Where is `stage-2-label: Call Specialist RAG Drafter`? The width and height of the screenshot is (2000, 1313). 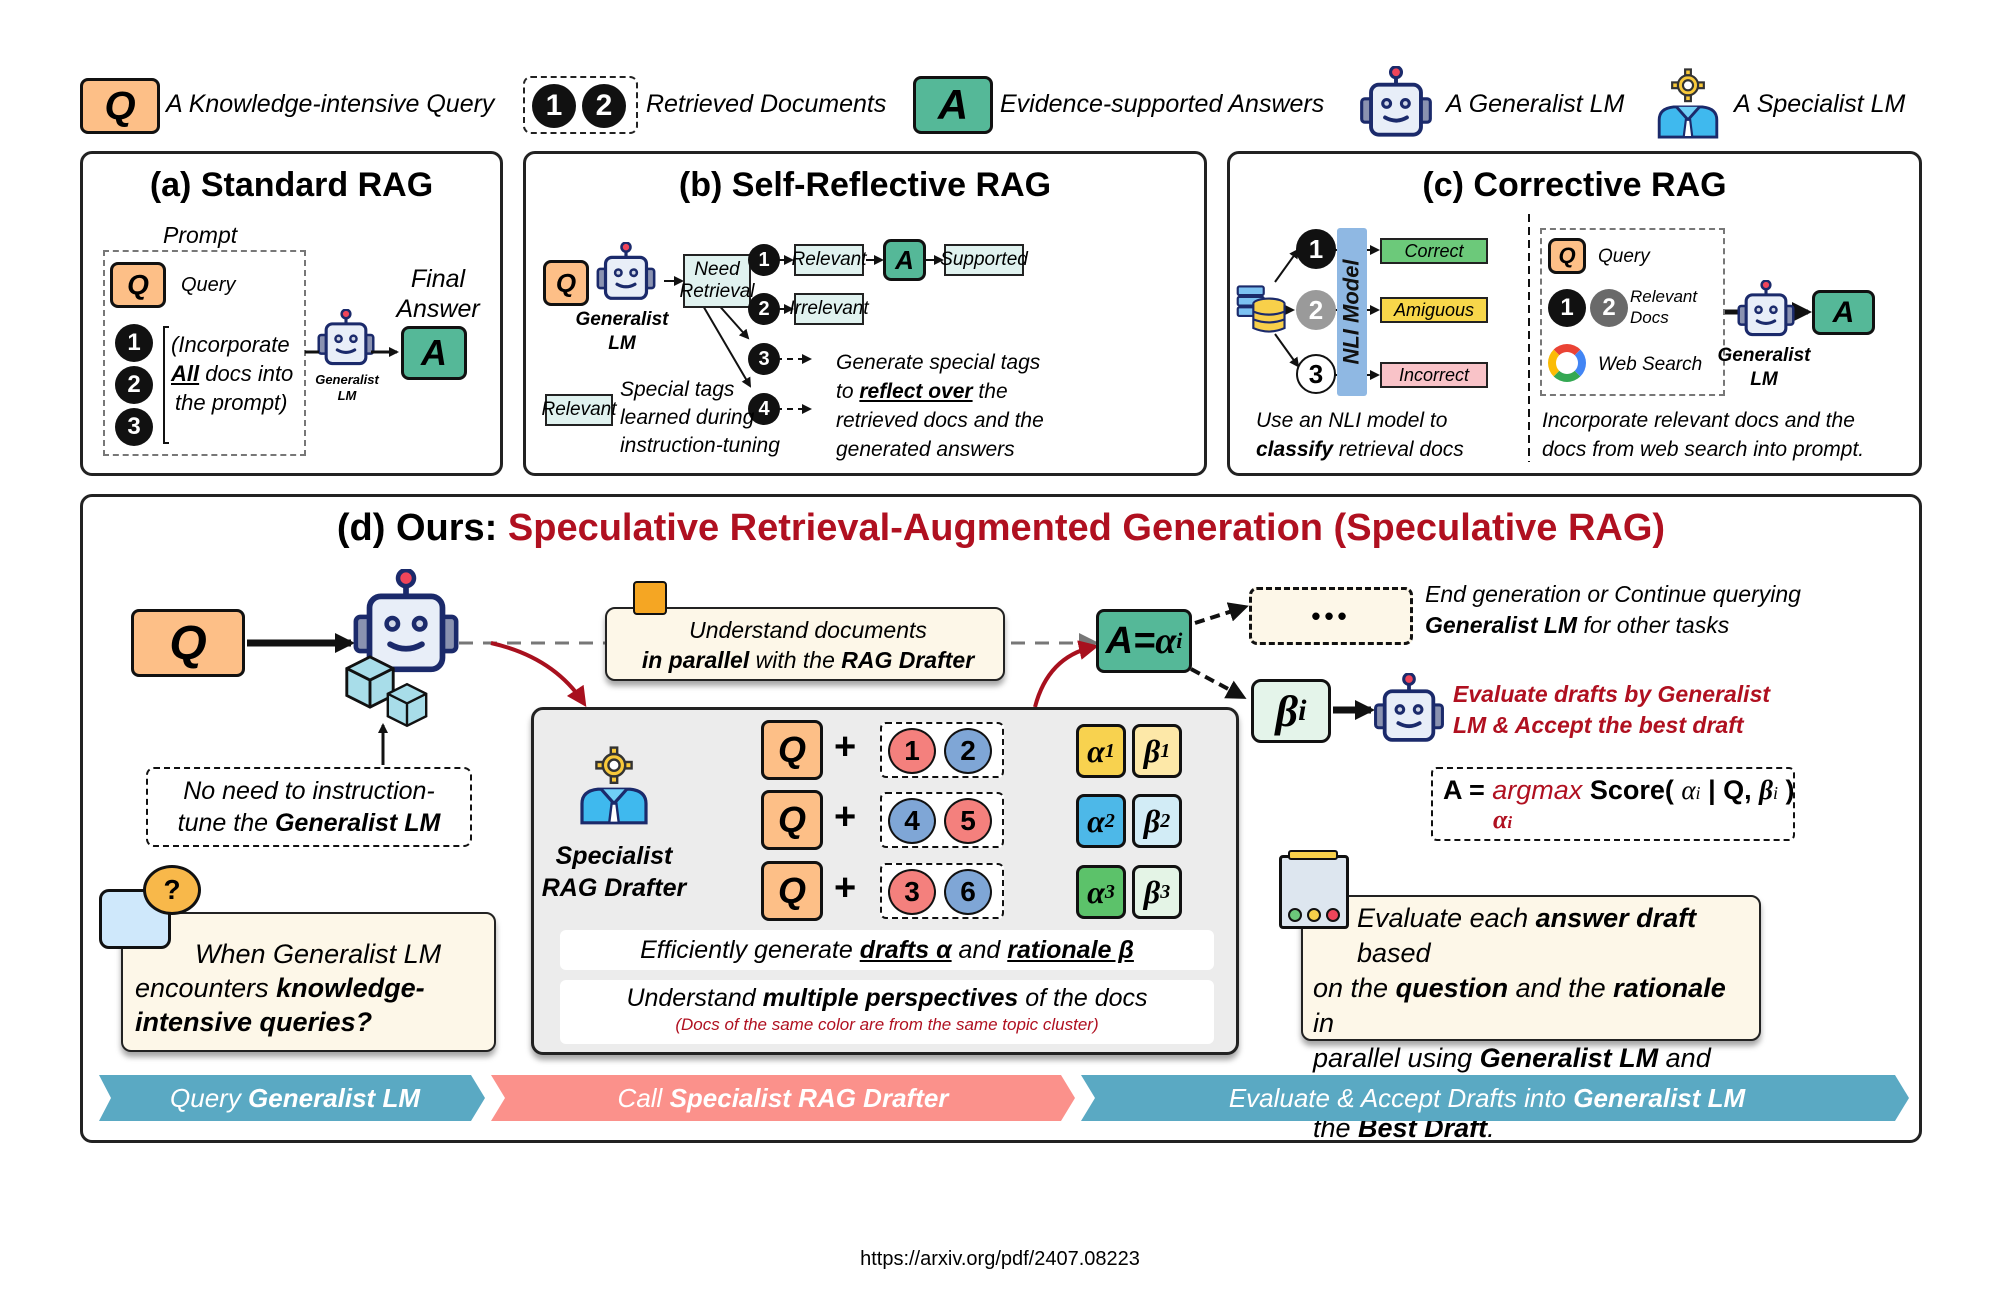 stage-2-label: Call Specialist RAG Drafter is located at coordinates (783, 1098).